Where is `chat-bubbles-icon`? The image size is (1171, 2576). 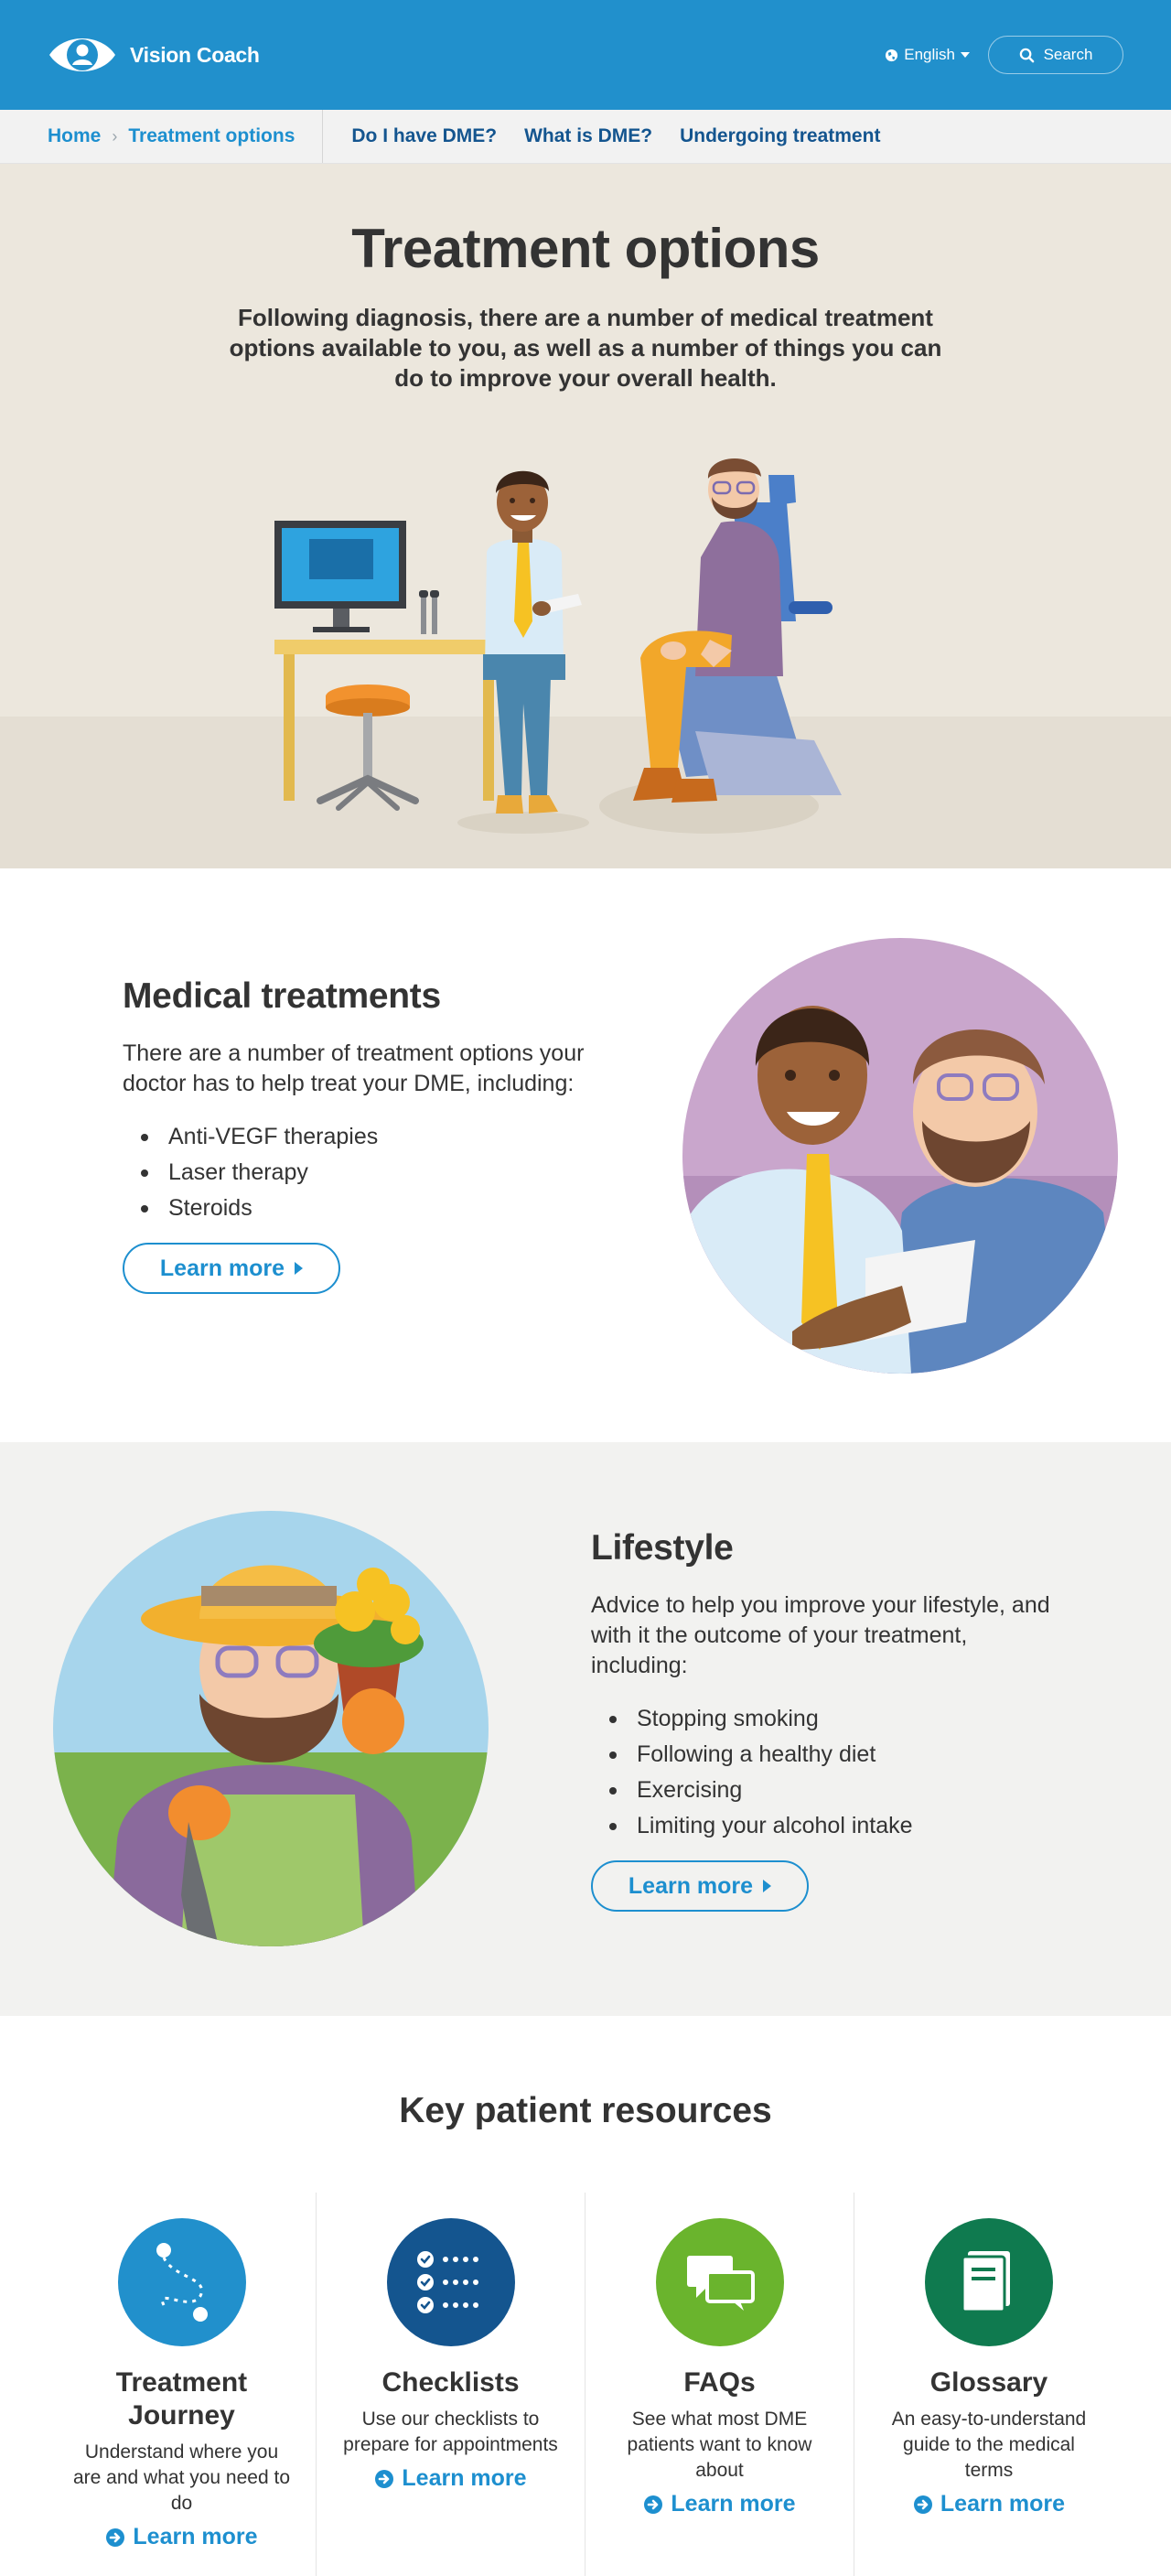
chat-bubbles-icon is located at coordinates (719, 2282).